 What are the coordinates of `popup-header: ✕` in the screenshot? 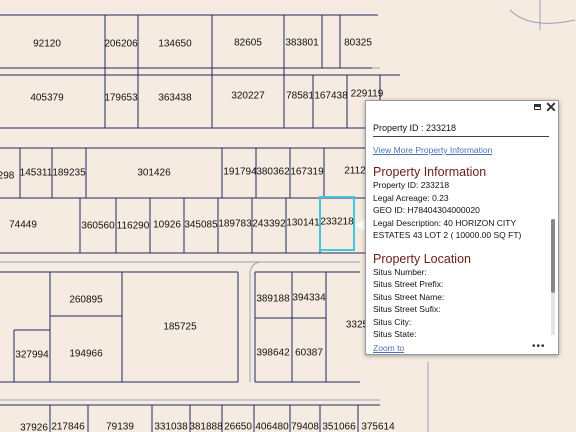 It's located at (462, 107).